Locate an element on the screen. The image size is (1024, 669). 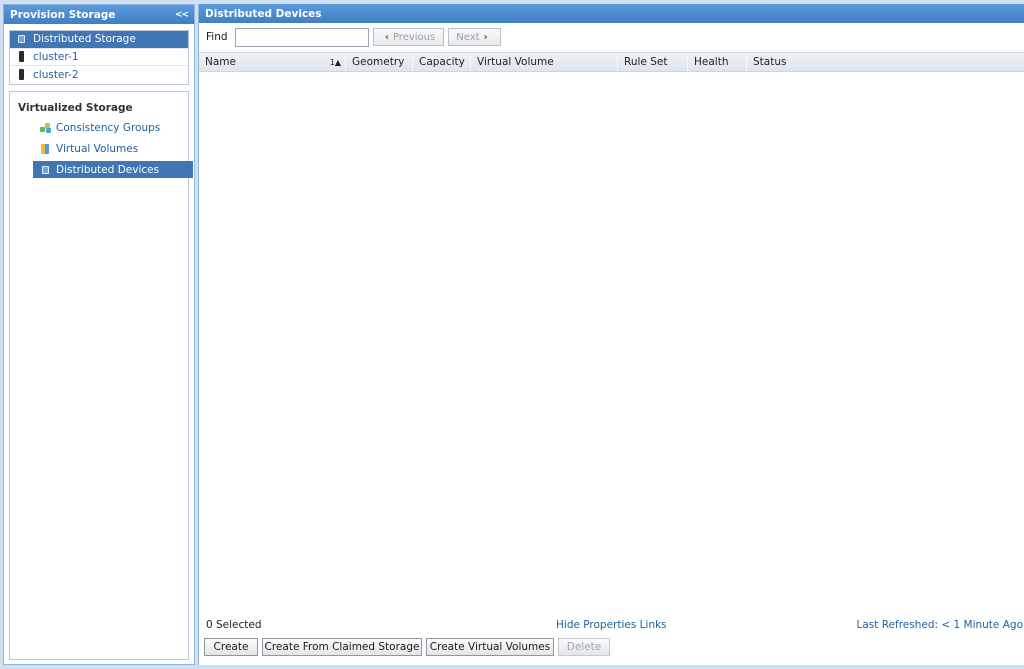
chevron-right-icon: › is located at coordinates (485, 37).